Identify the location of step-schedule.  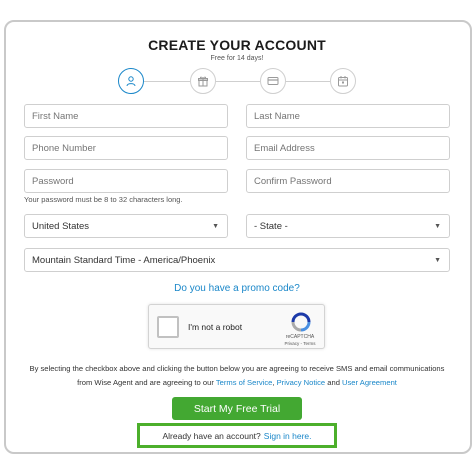
(343, 81).